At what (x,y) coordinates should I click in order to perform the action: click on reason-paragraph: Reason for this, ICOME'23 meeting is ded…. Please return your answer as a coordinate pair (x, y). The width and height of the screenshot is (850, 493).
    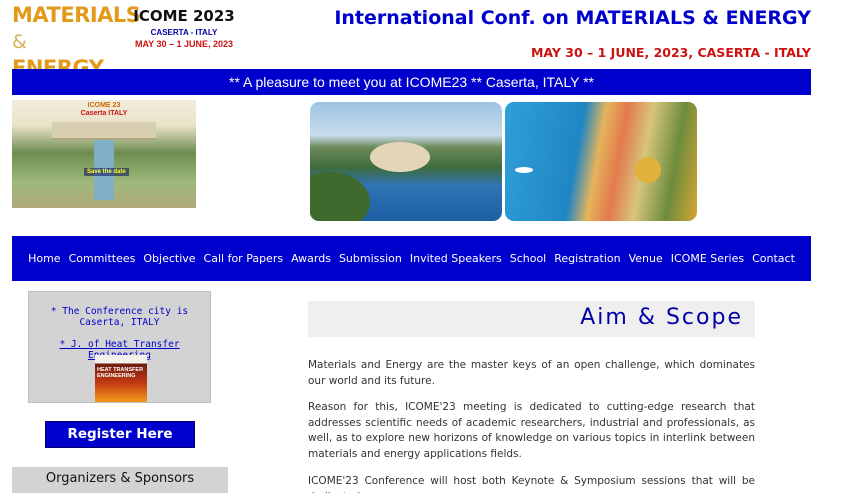
    Looking at the image, I should click on (531, 430).